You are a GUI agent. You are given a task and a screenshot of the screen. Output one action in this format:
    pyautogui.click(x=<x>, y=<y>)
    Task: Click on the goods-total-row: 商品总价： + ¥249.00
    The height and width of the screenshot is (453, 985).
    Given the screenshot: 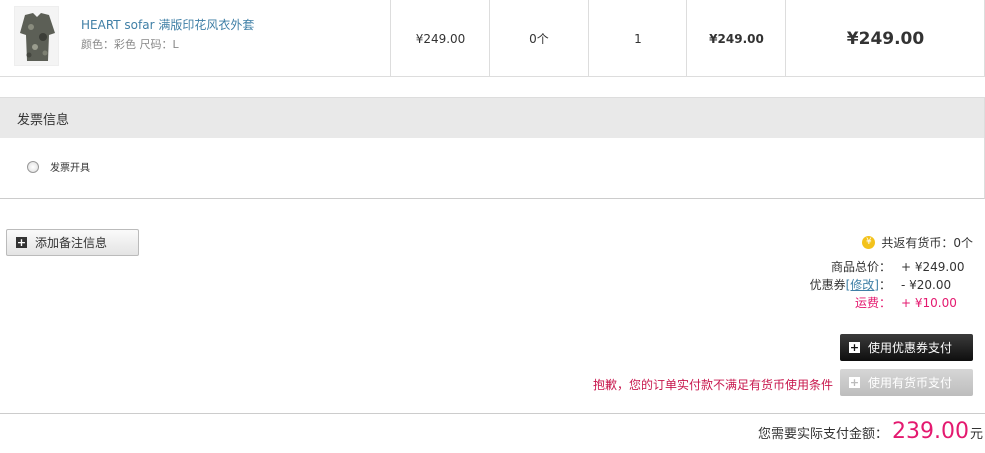 What is the action you would take?
    pyautogui.click(x=891, y=267)
    